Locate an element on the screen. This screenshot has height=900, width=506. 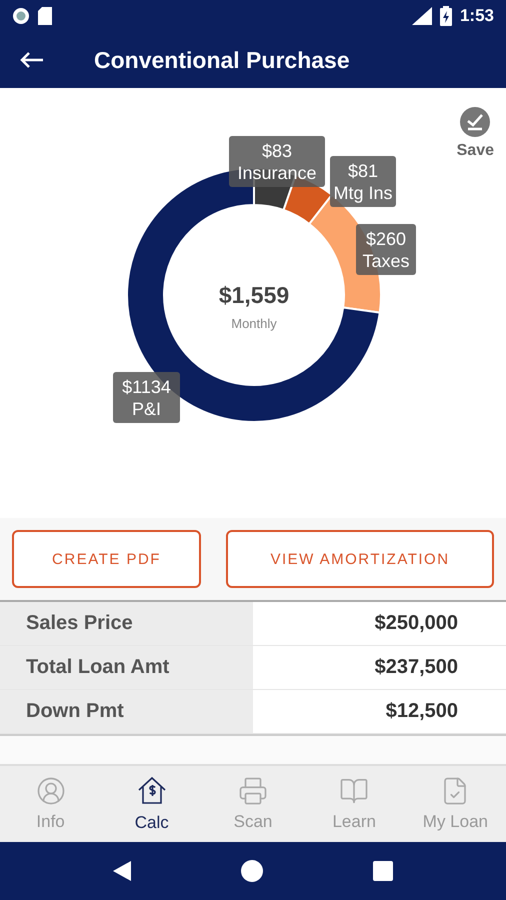
row-label: Sales Price is located at coordinates (126, 623).